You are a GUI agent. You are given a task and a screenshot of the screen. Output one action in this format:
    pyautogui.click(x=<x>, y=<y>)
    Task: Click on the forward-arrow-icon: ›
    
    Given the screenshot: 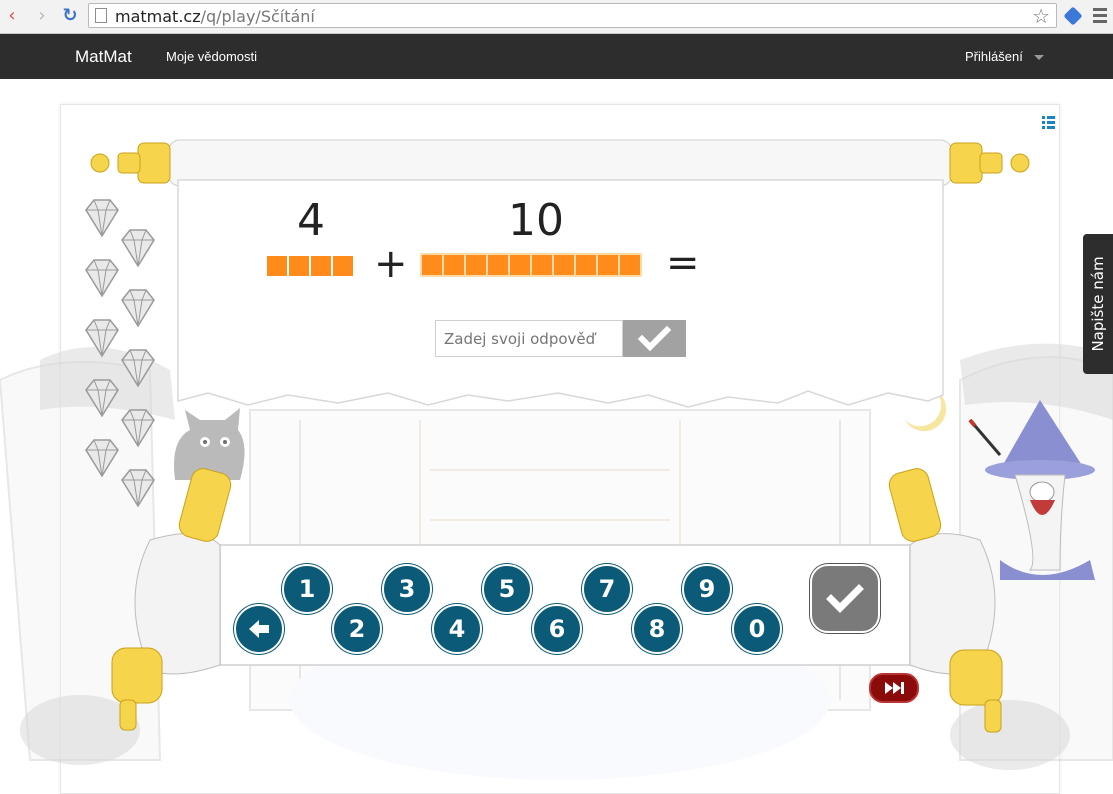 What is the action you would take?
    pyautogui.click(x=42, y=16)
    